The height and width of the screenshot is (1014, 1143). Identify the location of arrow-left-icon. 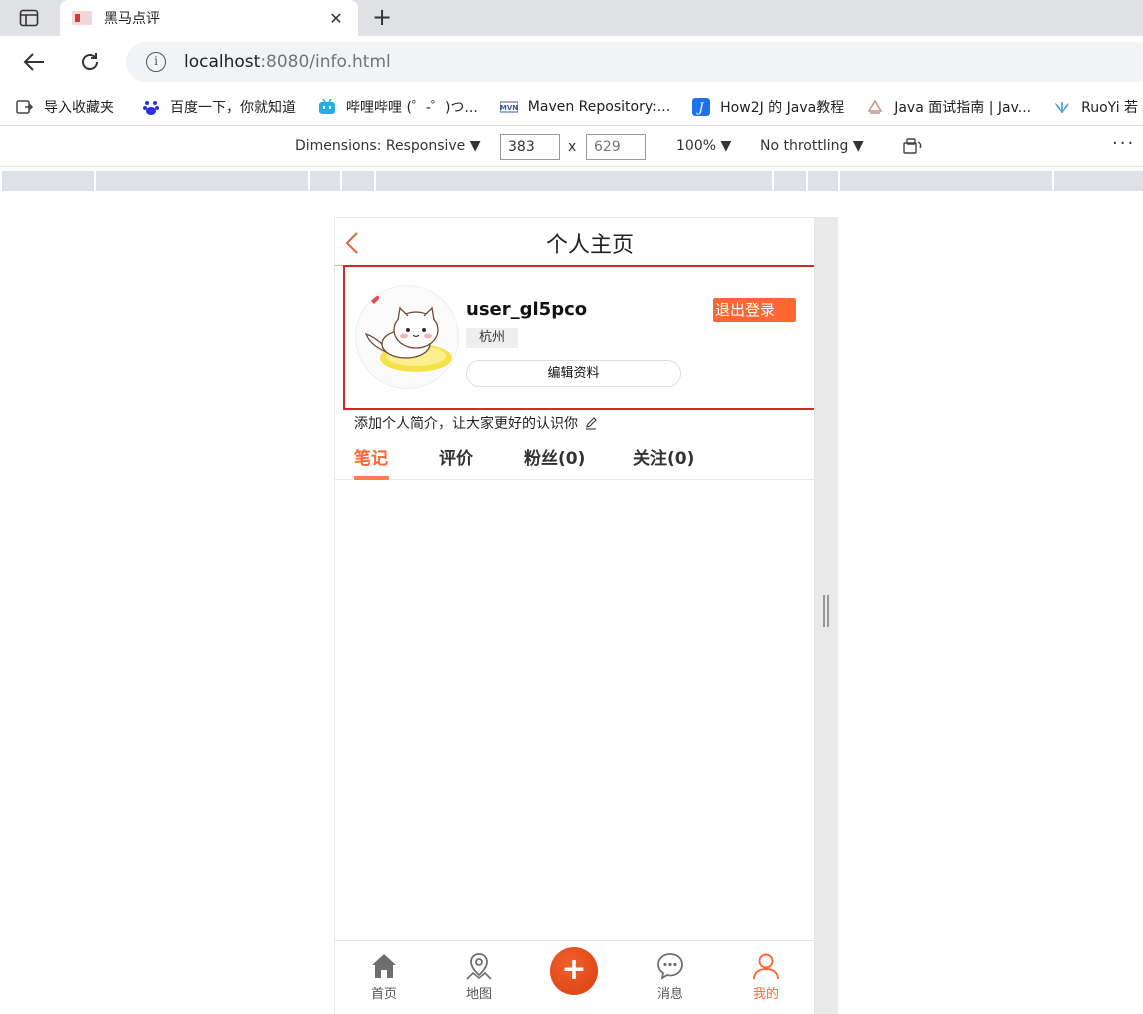
(33, 62).